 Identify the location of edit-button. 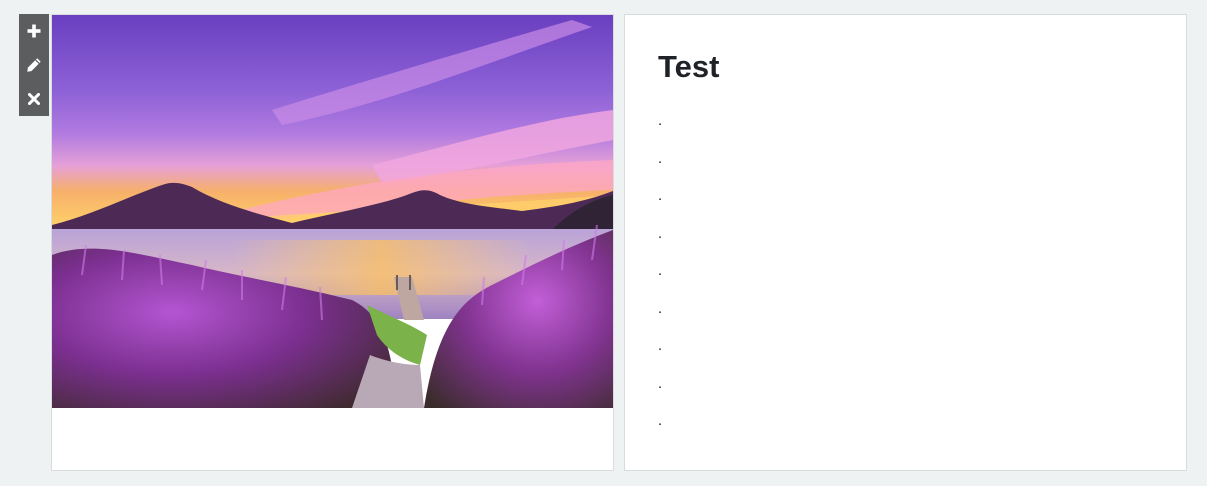
(34, 65).